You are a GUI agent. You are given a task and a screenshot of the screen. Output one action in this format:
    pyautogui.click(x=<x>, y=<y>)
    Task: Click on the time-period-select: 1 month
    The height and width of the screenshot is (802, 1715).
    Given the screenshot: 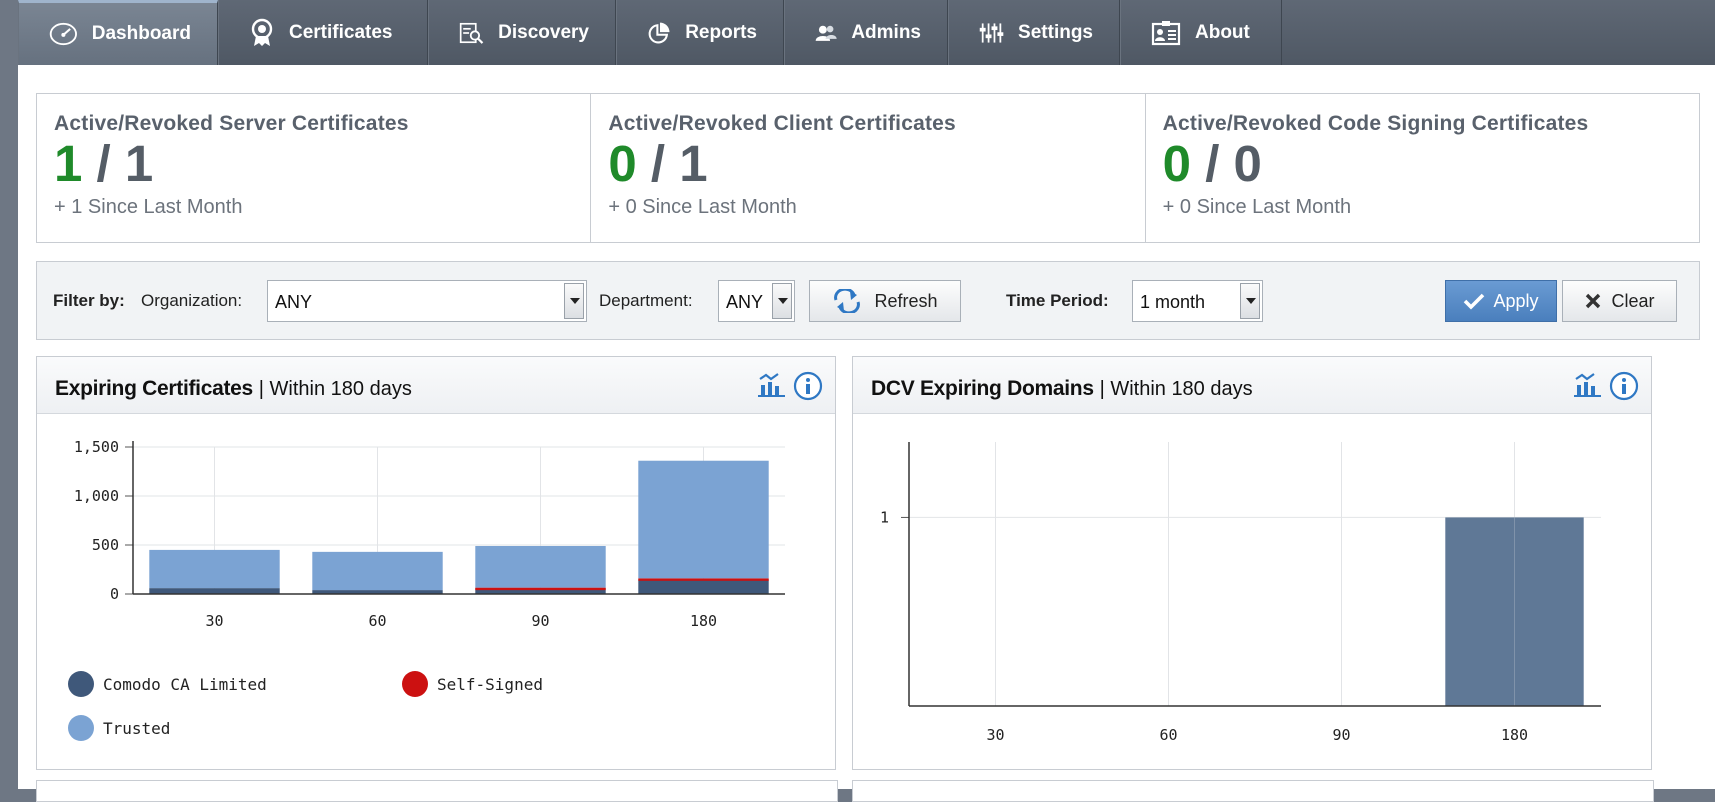 What is the action you would take?
    pyautogui.click(x=1197, y=301)
    